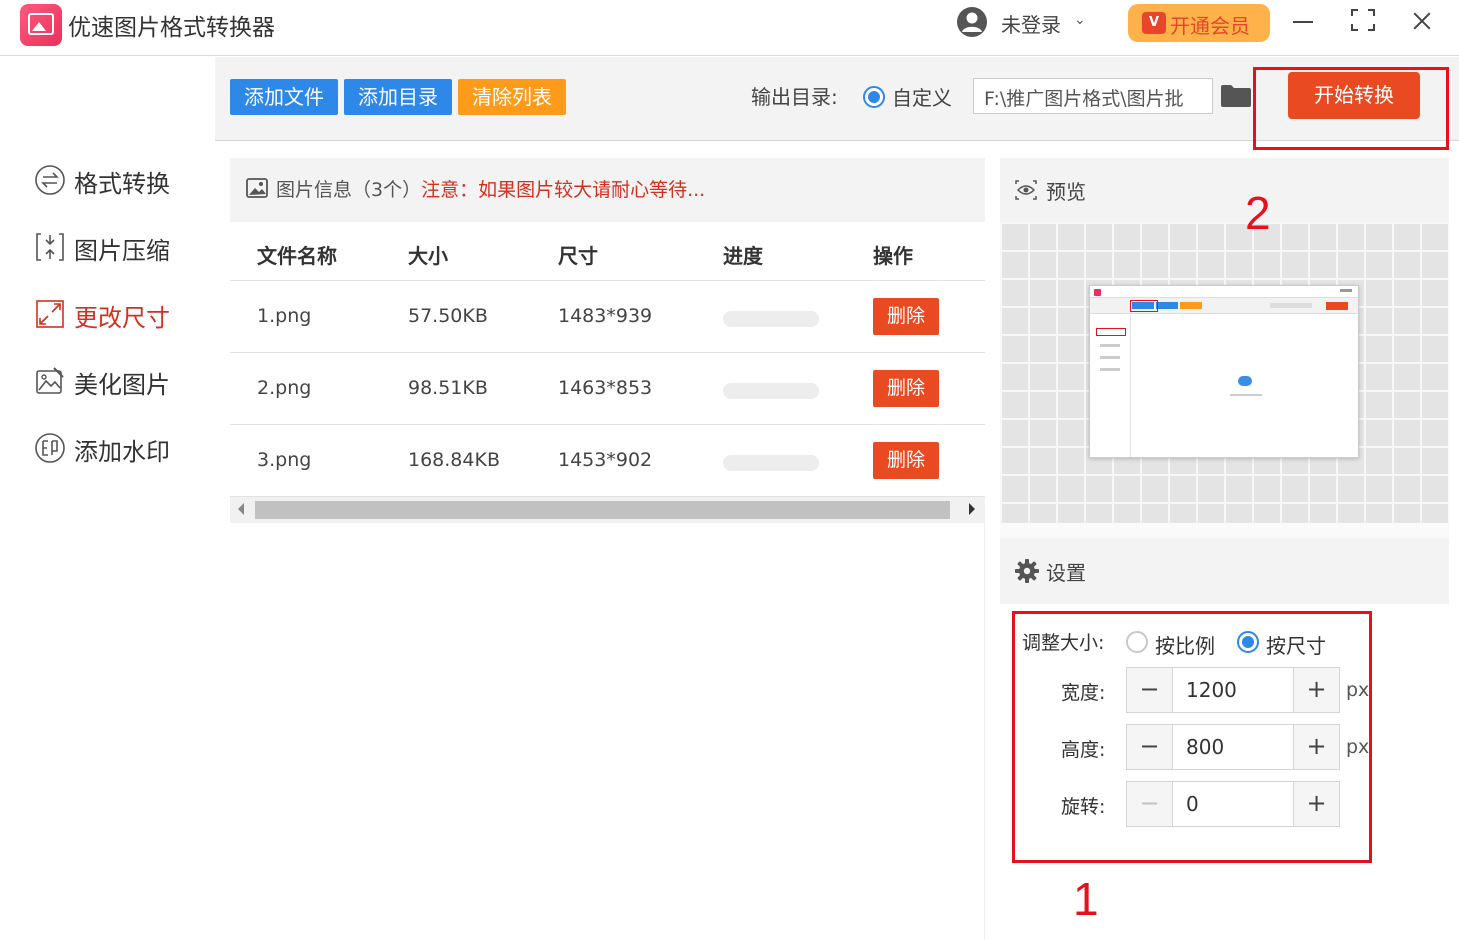 This screenshot has width=1459, height=940. What do you see at coordinates (1316, 747) in the screenshot?
I see `height-increment-button: +` at bounding box center [1316, 747].